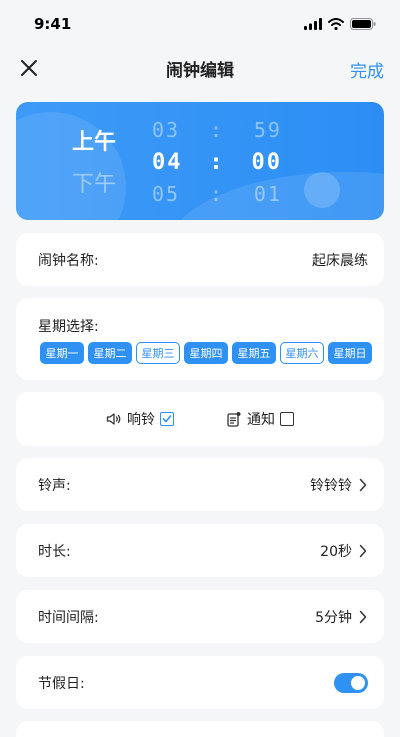 This screenshot has height=737, width=400. I want to click on ring-option: 响铃, so click(140, 419).